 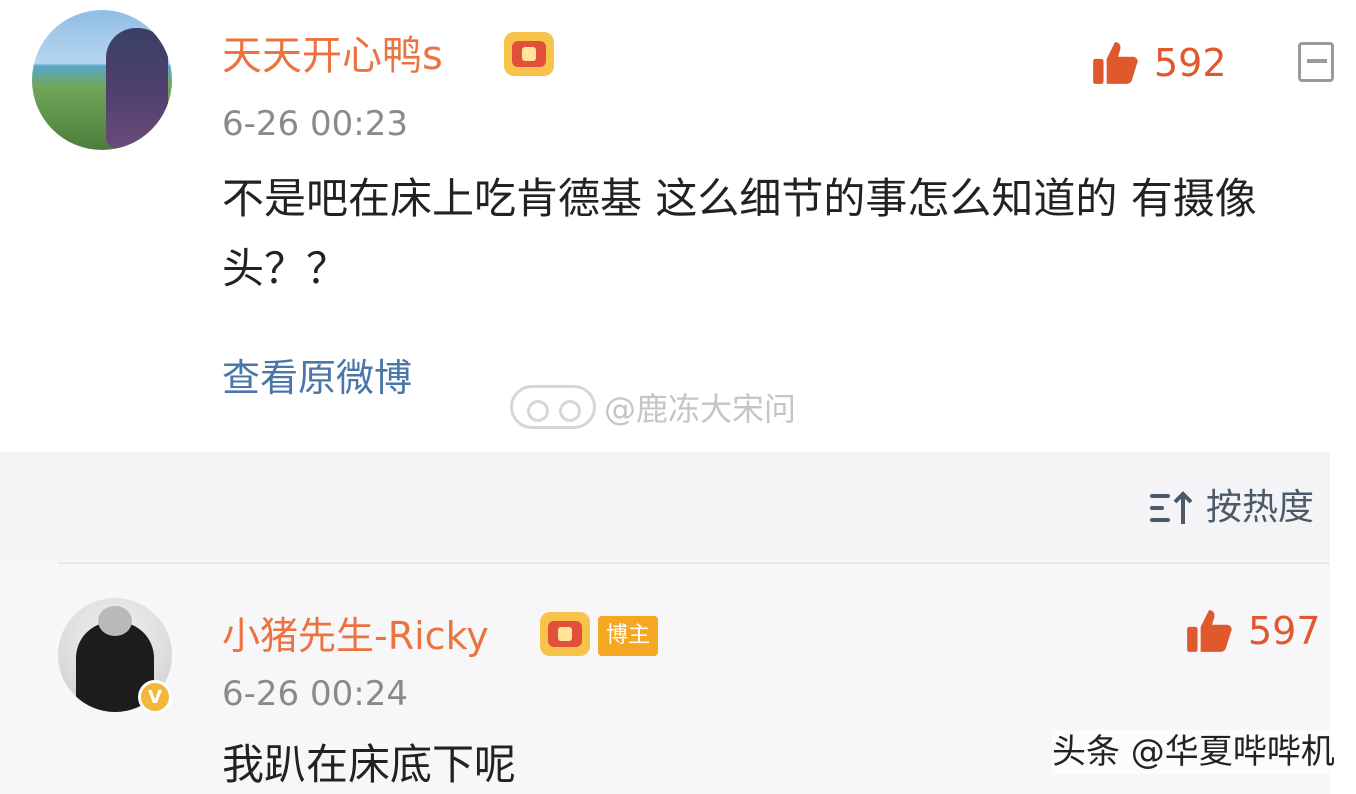 What do you see at coordinates (315, 694) in the screenshot?
I see `reply-time: 6-26 00:24` at bounding box center [315, 694].